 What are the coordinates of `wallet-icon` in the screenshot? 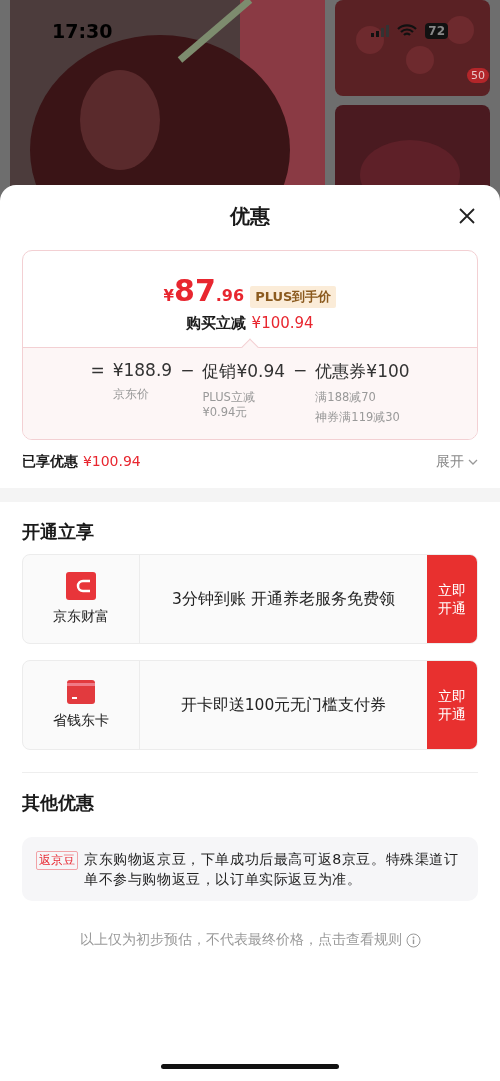 It's located at (81, 586).